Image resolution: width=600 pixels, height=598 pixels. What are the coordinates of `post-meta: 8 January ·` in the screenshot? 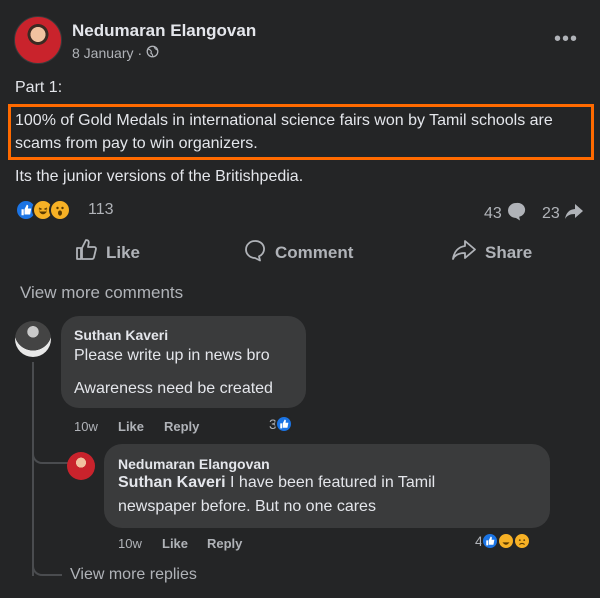 It's located at (115, 53).